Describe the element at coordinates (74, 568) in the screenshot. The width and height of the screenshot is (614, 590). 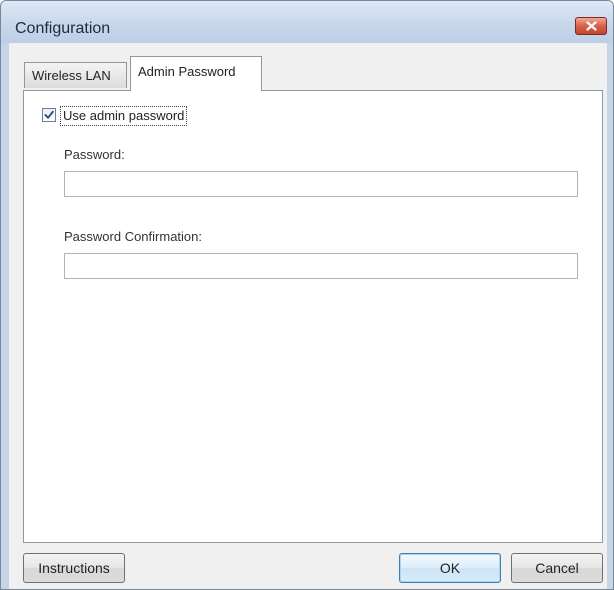
I see `instructions-button: Instructions` at that location.